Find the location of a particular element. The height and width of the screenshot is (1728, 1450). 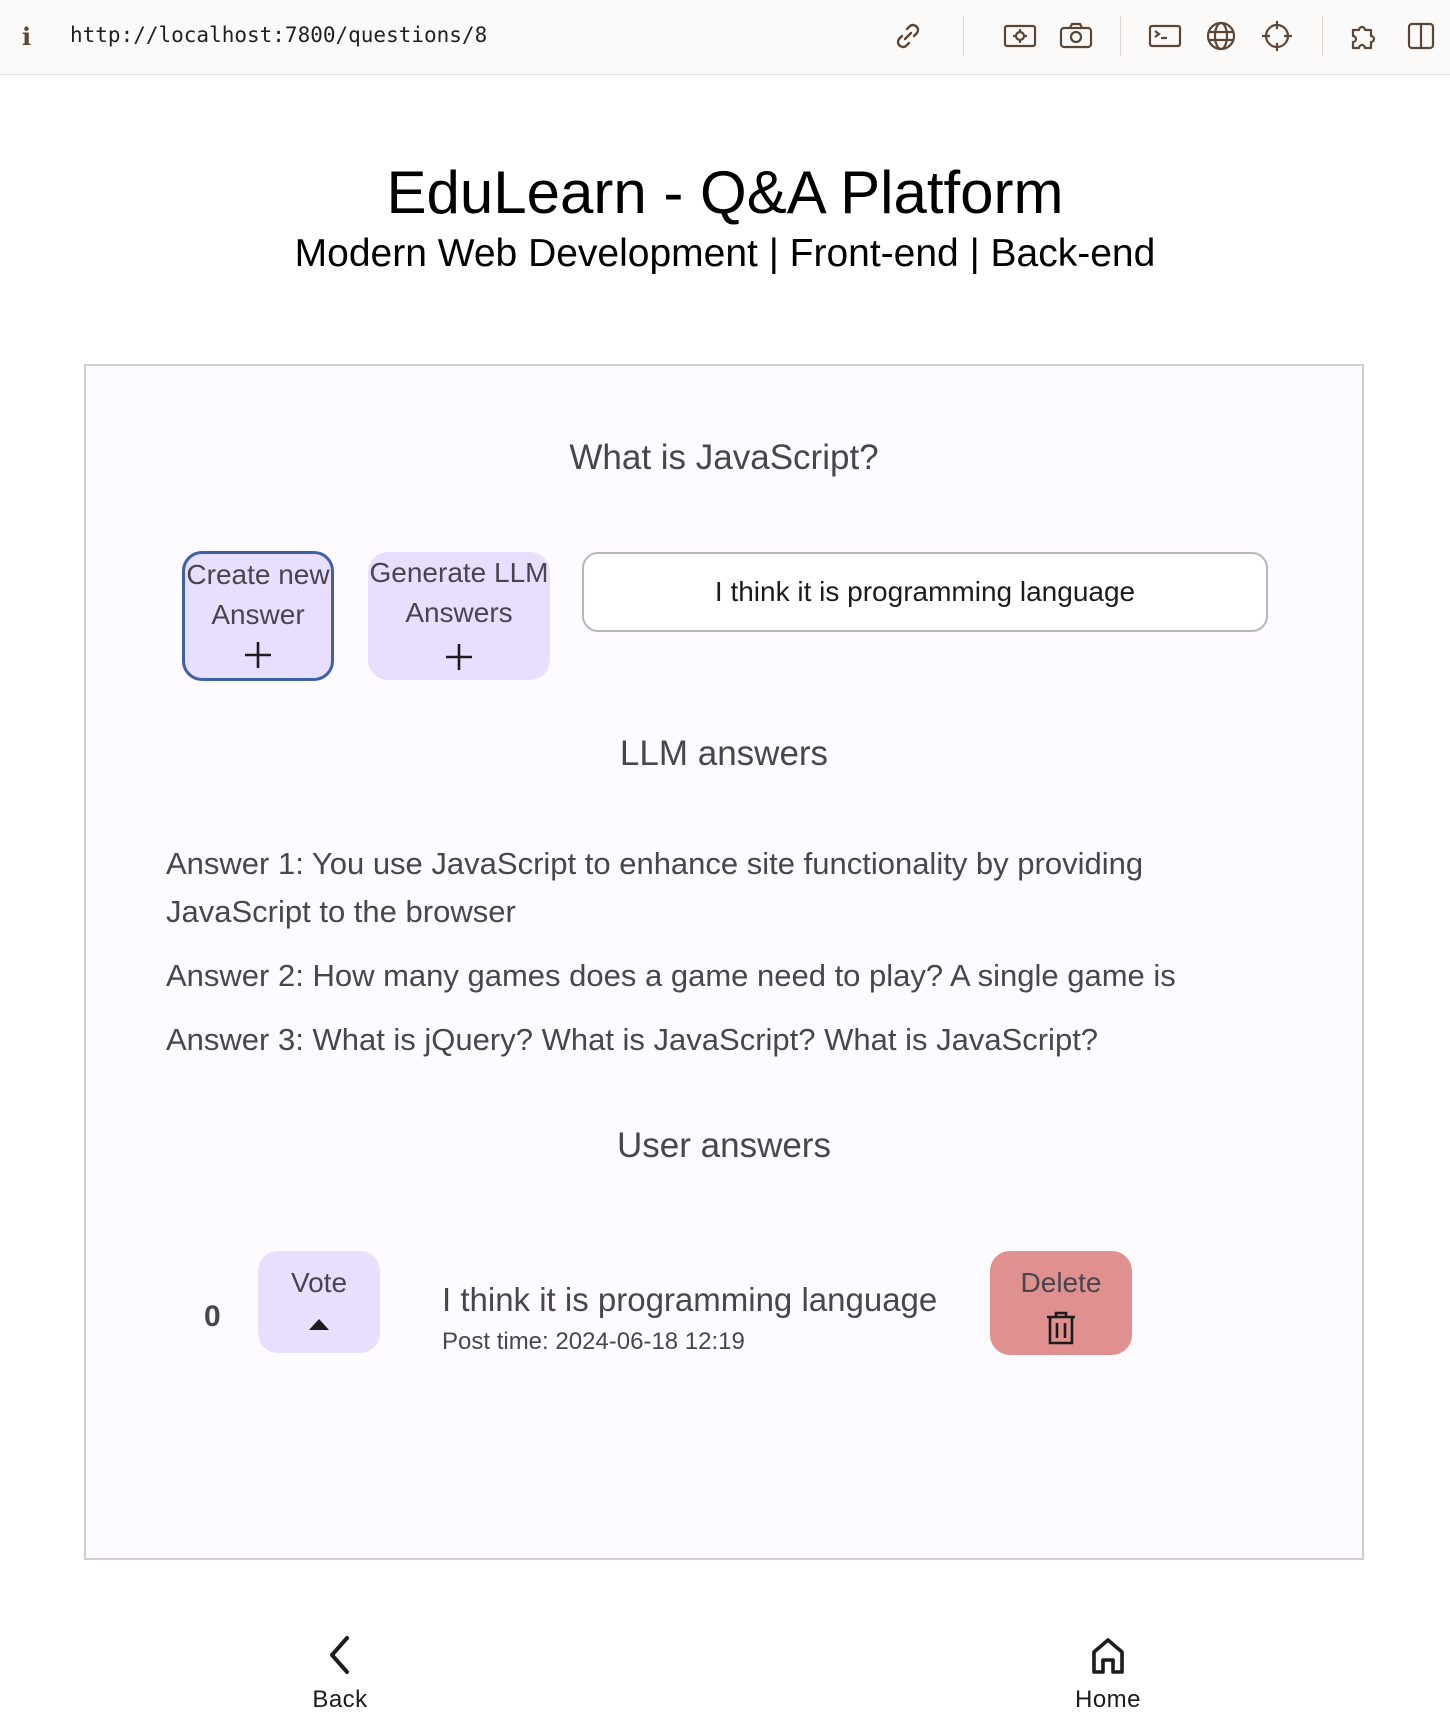

extension-icon is located at coordinates (1365, 36).